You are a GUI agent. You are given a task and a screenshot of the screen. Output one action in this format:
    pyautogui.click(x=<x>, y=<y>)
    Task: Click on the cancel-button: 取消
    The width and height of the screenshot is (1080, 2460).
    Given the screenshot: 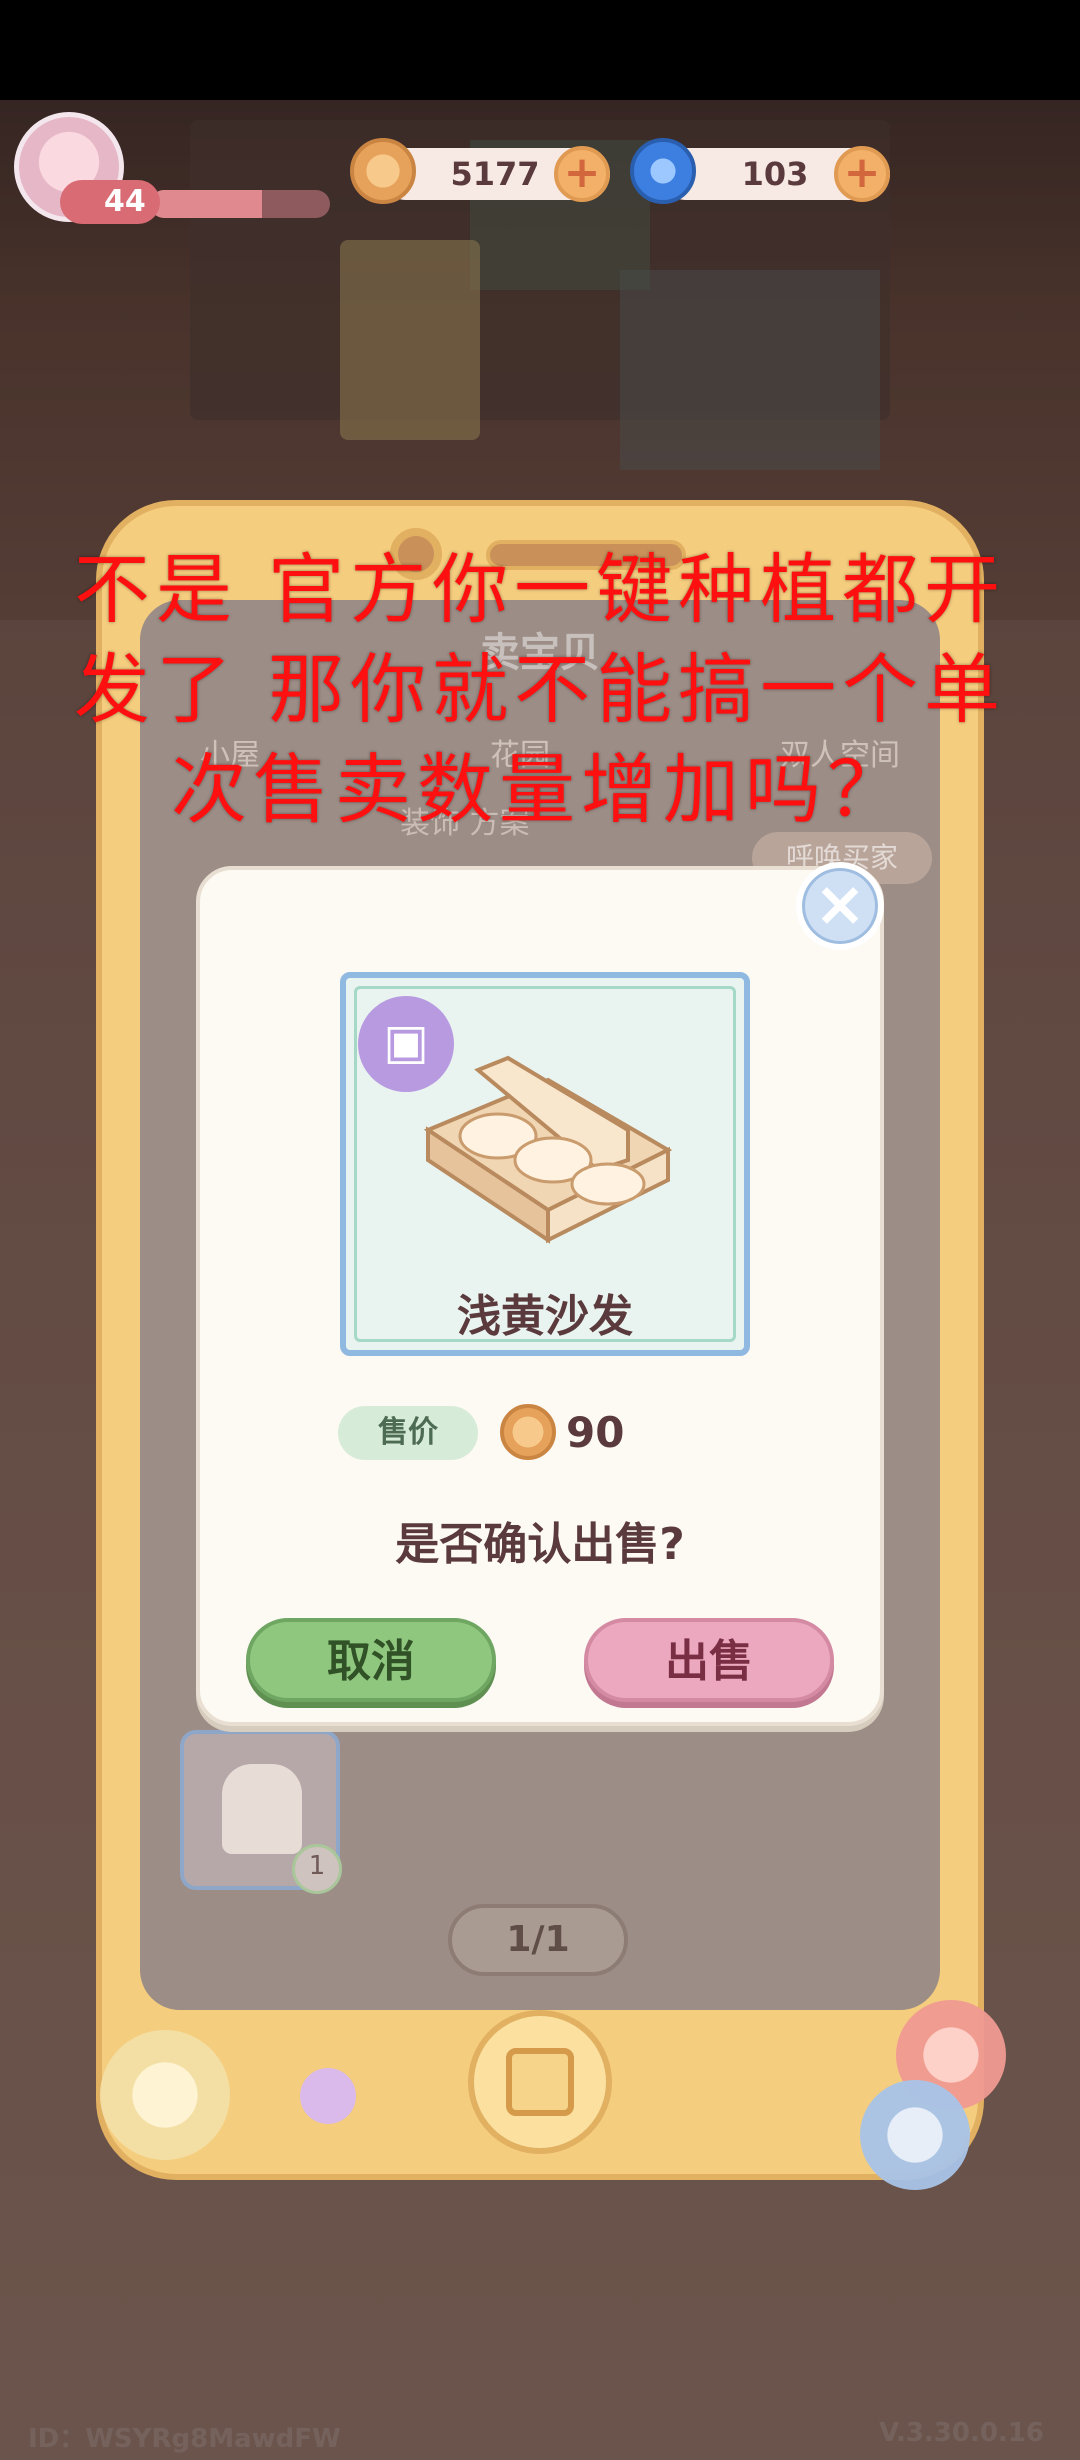 What is the action you would take?
    pyautogui.click(x=371, y=1660)
    